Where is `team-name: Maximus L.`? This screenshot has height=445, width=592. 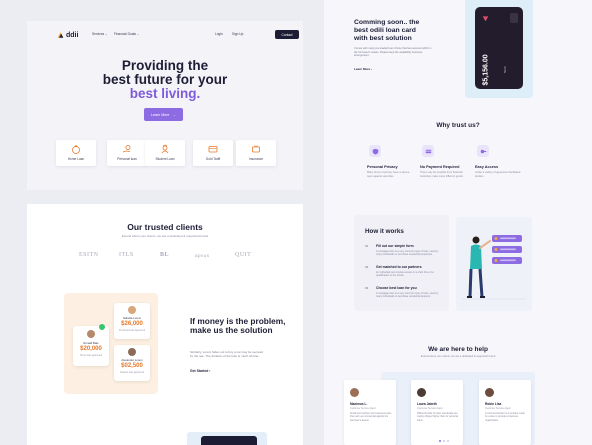
team-name: Maximus L. is located at coordinates (359, 404).